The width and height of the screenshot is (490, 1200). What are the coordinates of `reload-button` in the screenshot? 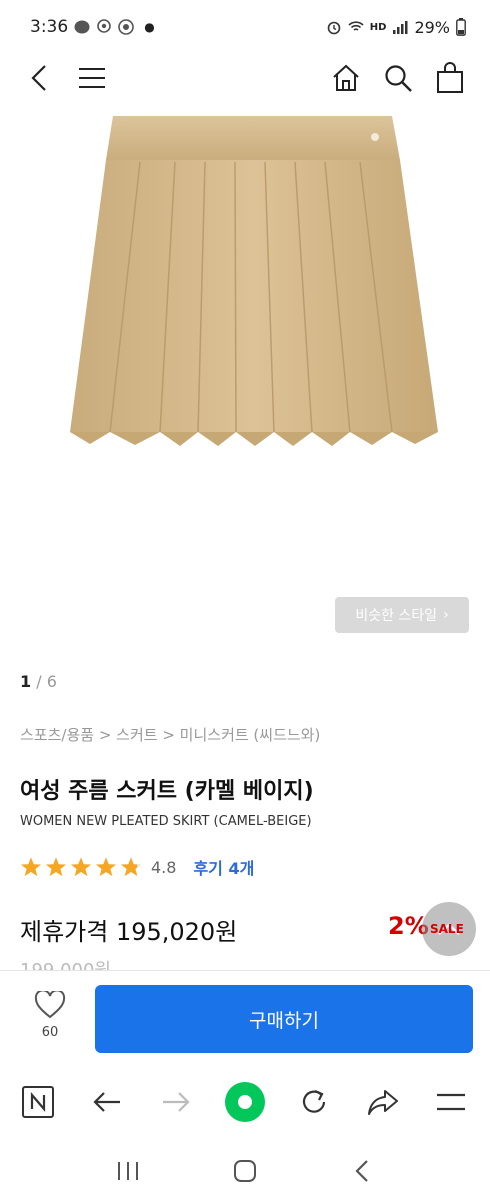 It's located at (314, 1102).